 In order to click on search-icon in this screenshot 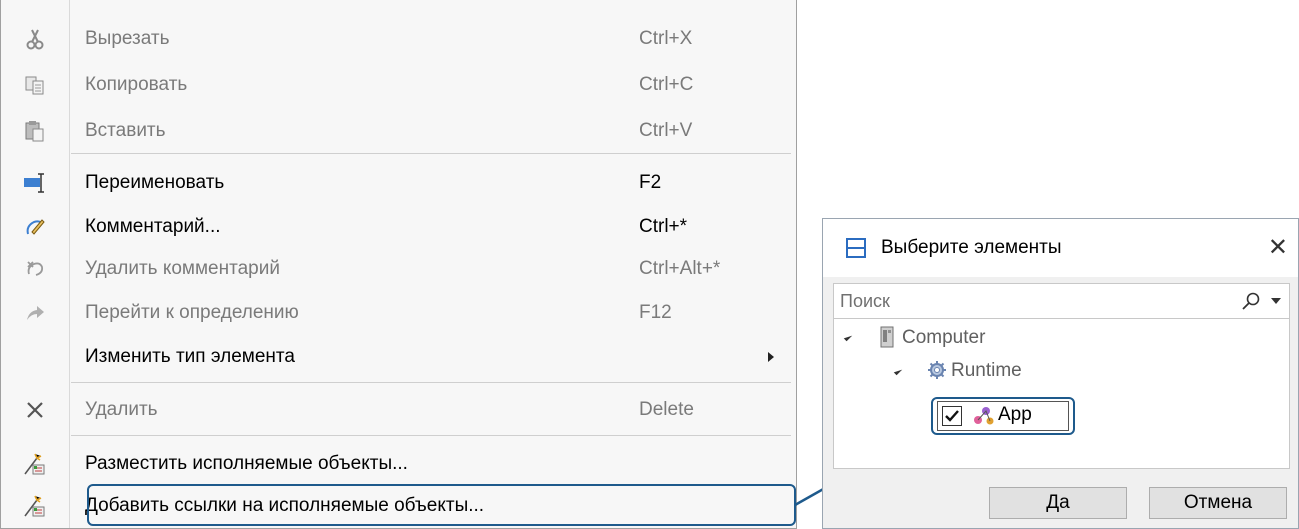, I will do `click(1251, 303)`.